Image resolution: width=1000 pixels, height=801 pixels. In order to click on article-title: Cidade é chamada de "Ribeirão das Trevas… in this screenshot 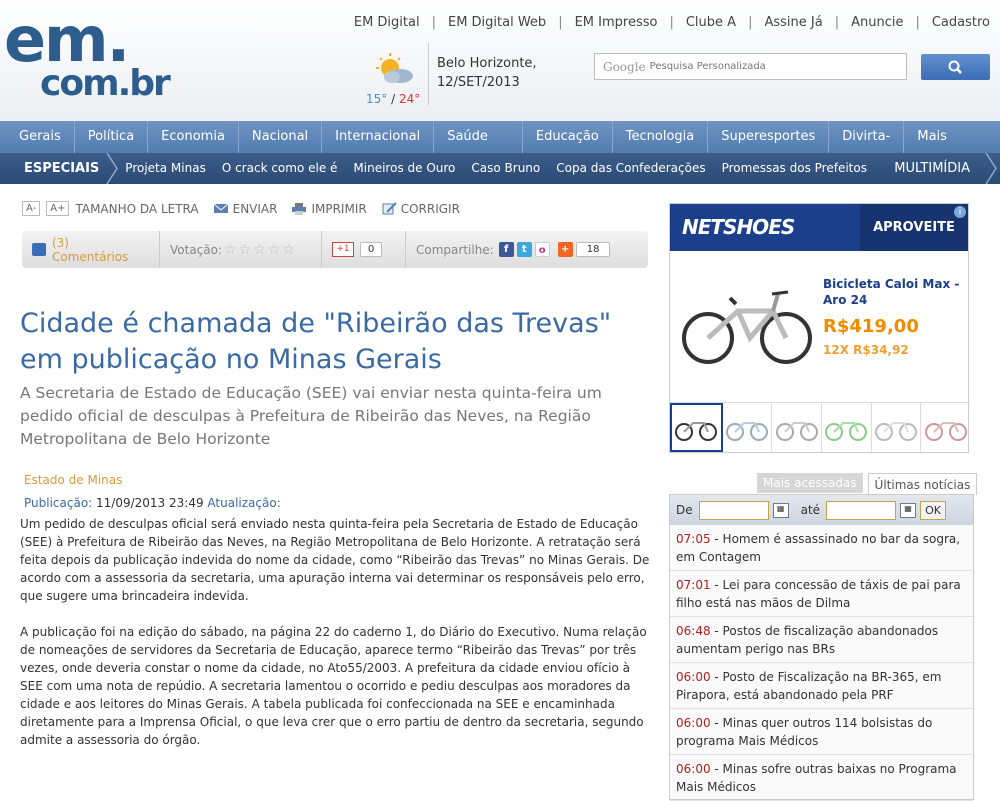, I will do `click(316, 341)`.